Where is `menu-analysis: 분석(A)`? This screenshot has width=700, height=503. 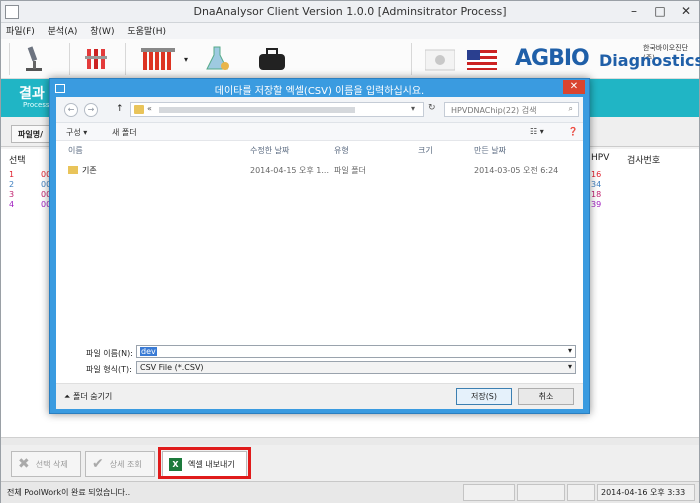 menu-analysis: 분석(A) is located at coordinates (63, 30).